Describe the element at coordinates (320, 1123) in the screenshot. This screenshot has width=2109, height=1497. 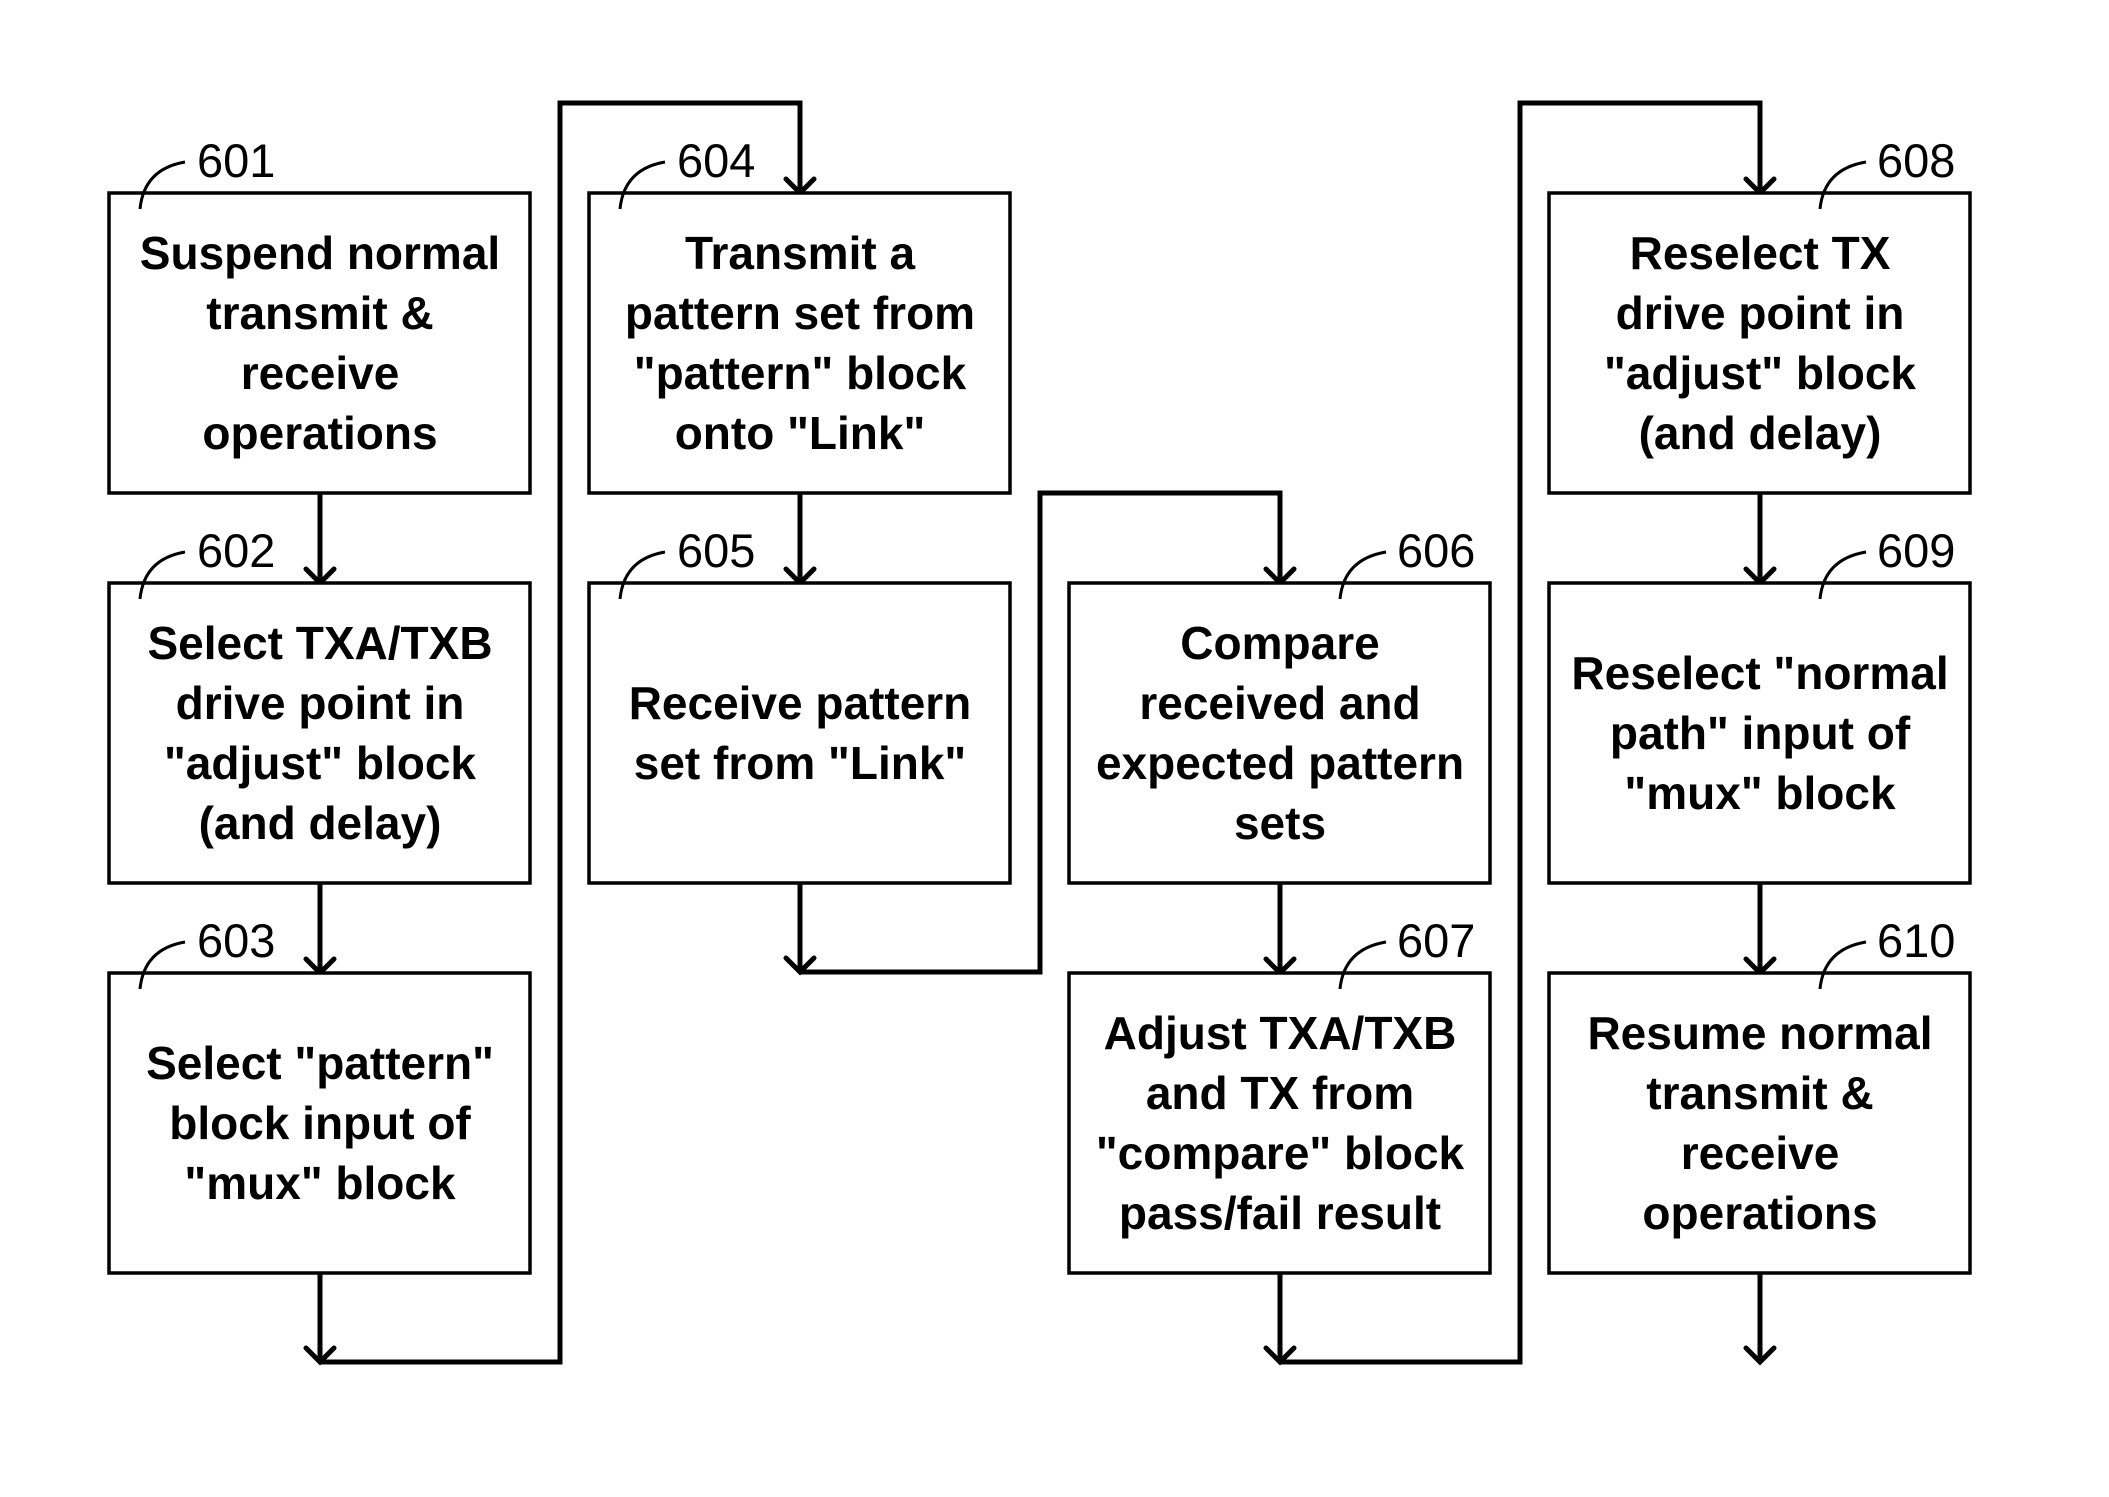
I see `step-text-line: block input of` at that location.